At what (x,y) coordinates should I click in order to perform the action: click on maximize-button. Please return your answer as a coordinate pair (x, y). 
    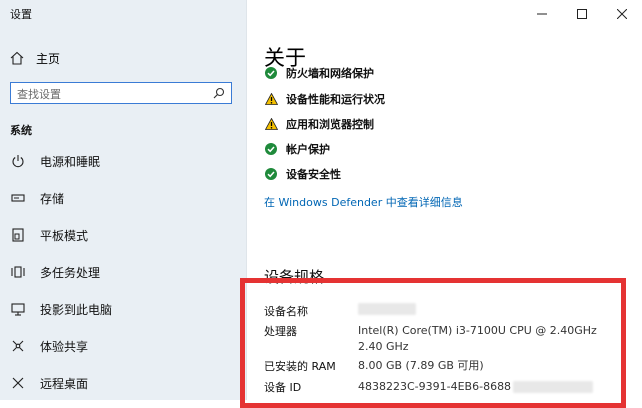
    Looking at the image, I should click on (582, 14).